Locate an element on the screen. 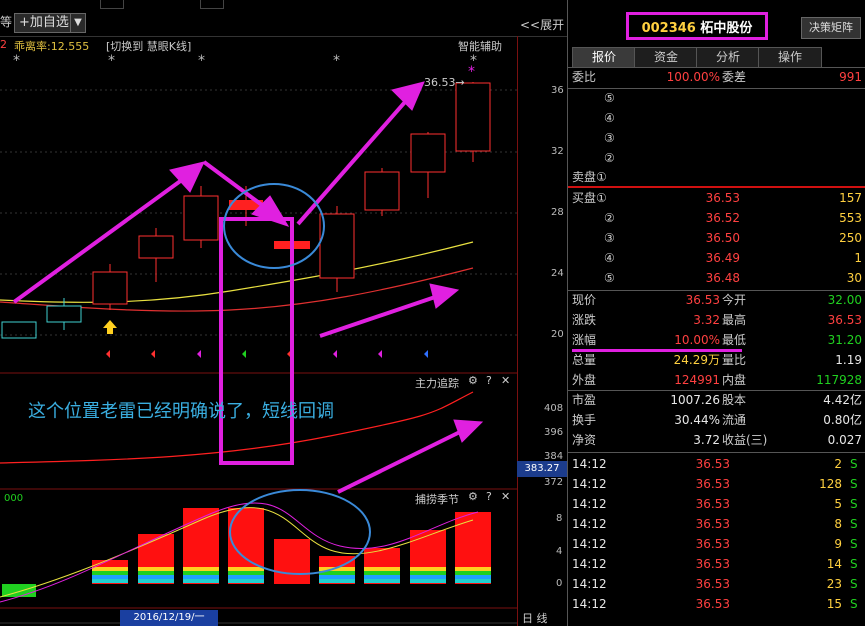  tab-operation: 操作 is located at coordinates (790, 57).